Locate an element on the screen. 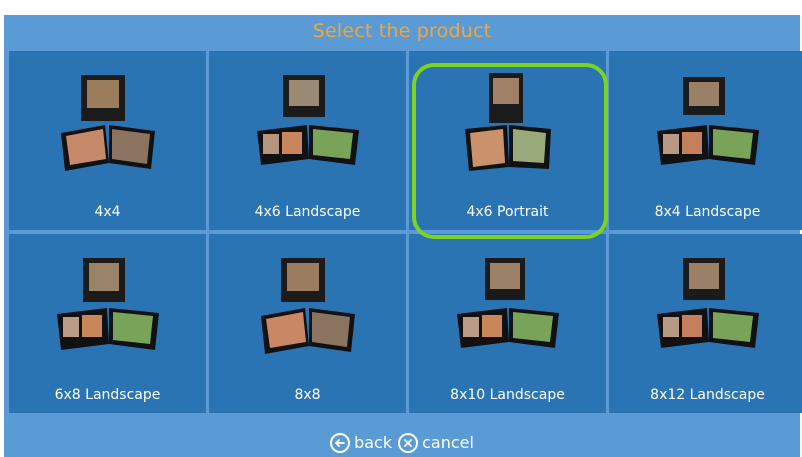 Image resolution: width=802 pixels, height=457 pixels. footer-bar: back cancel is located at coordinates (402, 442).